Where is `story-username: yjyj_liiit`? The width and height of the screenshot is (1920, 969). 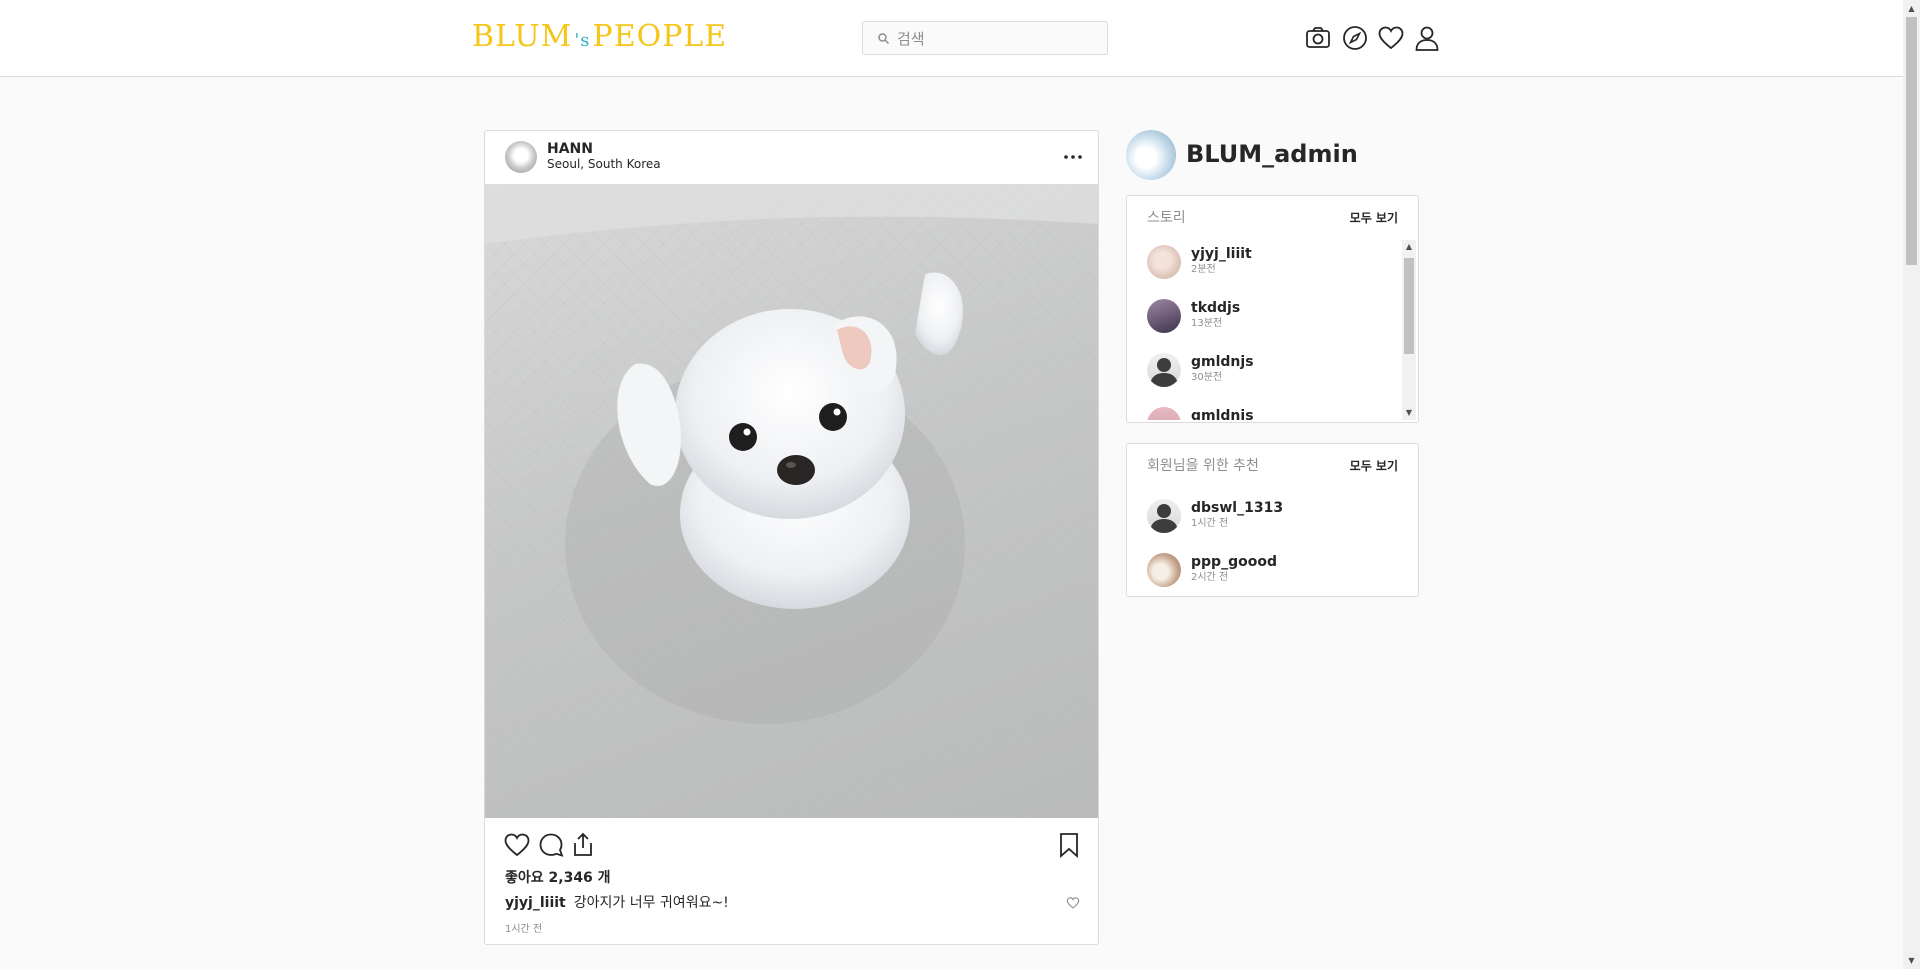
story-username: yjyj_liiit is located at coordinates (1221, 254).